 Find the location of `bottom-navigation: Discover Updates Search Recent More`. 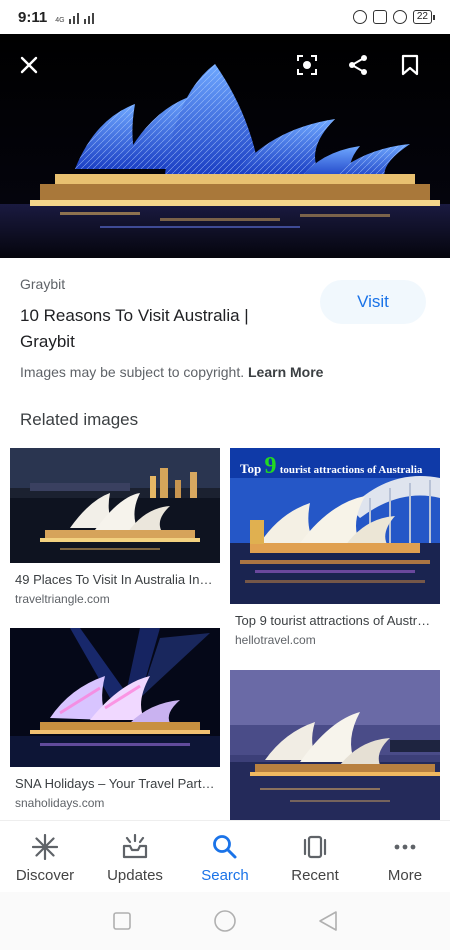

bottom-navigation: Discover Updates Search Recent More is located at coordinates (225, 856).